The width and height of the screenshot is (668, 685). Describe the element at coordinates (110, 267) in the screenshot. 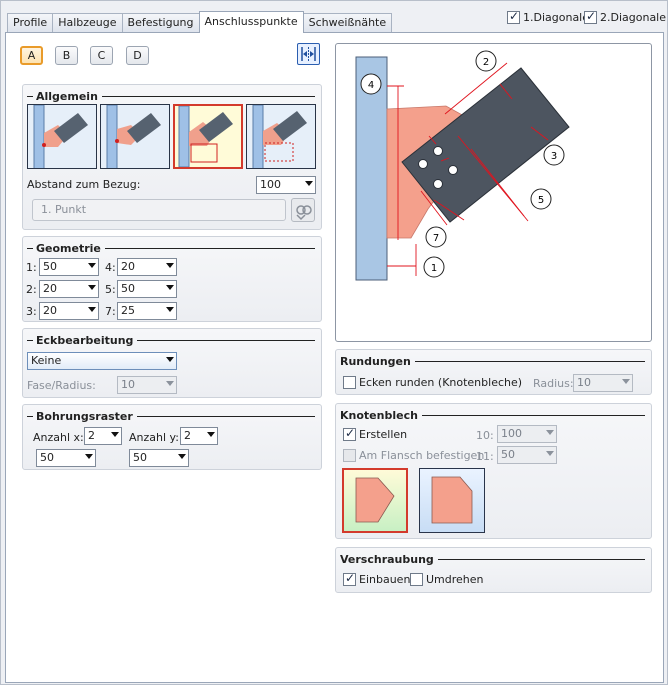

I see `geom-4-label: 4:` at that location.